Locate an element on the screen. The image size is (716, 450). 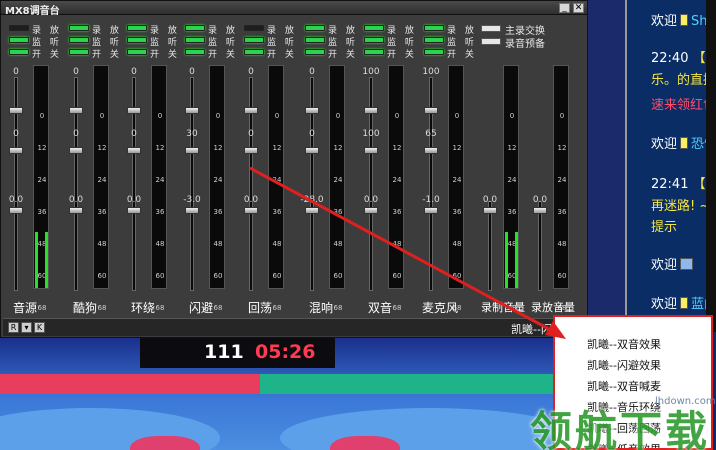
effect-menu-item: 凯曦--双音效果 is located at coordinates (624, 344).